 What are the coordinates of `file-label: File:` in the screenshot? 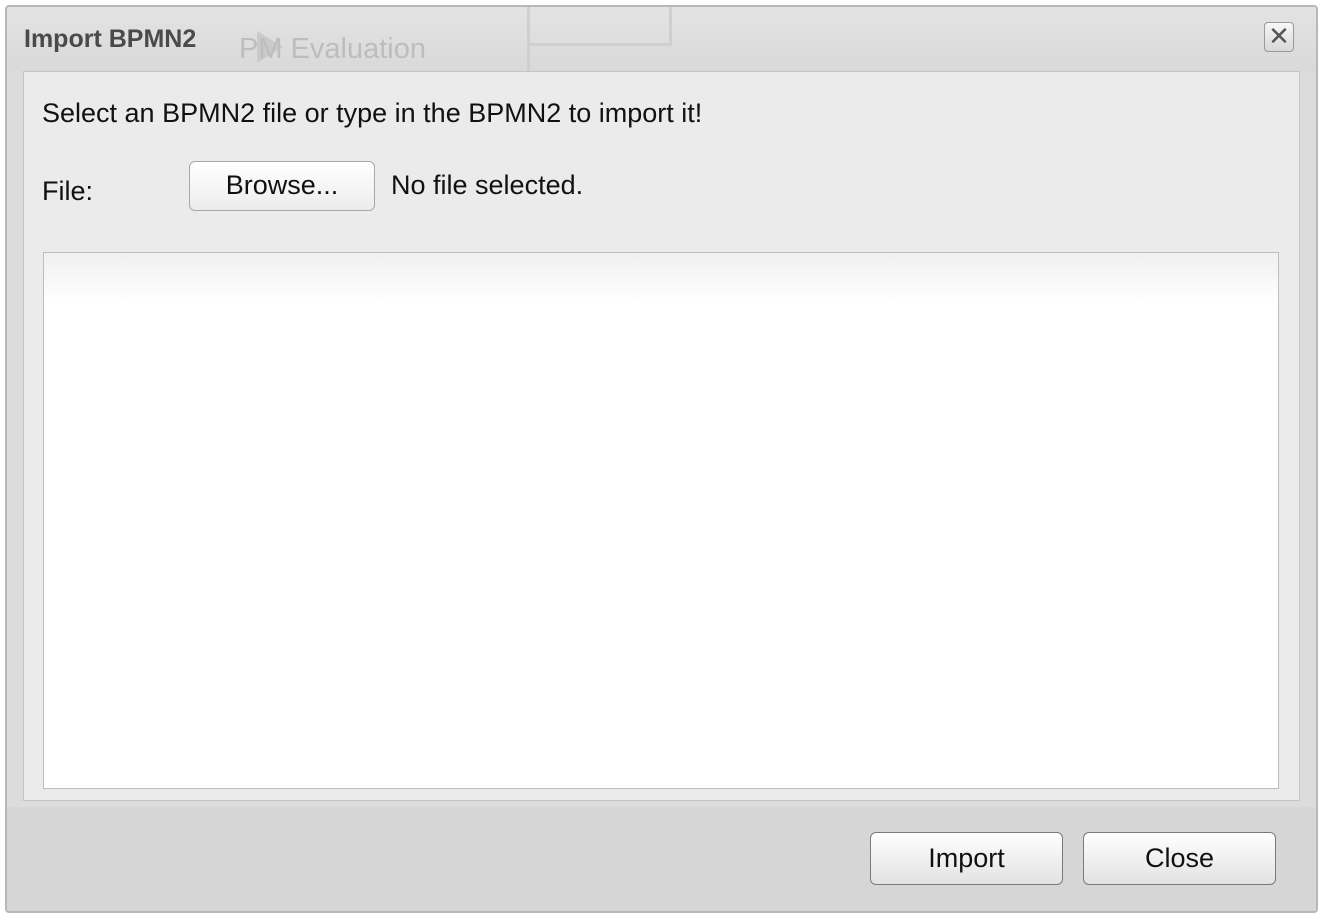 It's located at (68, 191).